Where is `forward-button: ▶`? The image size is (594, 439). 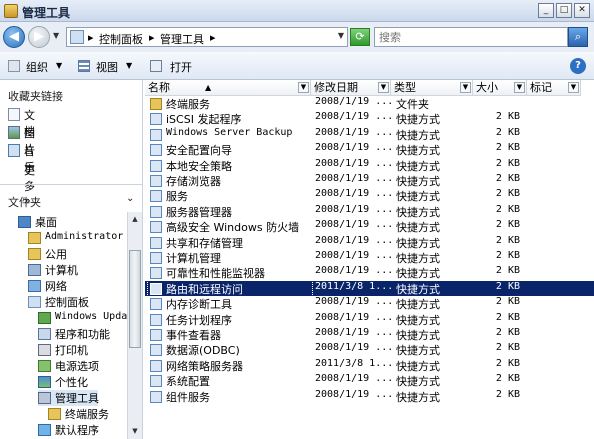
forward-button: ▶ is located at coordinates (39, 37).